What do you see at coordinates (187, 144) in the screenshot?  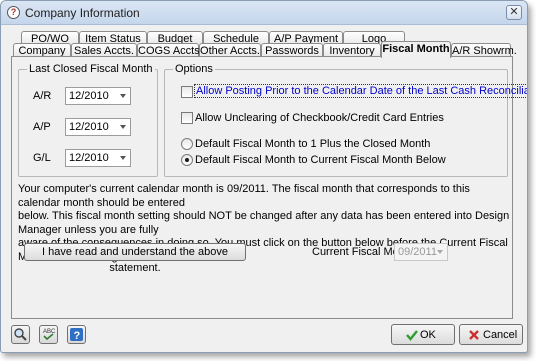 I see `default-plus-one-radio` at bounding box center [187, 144].